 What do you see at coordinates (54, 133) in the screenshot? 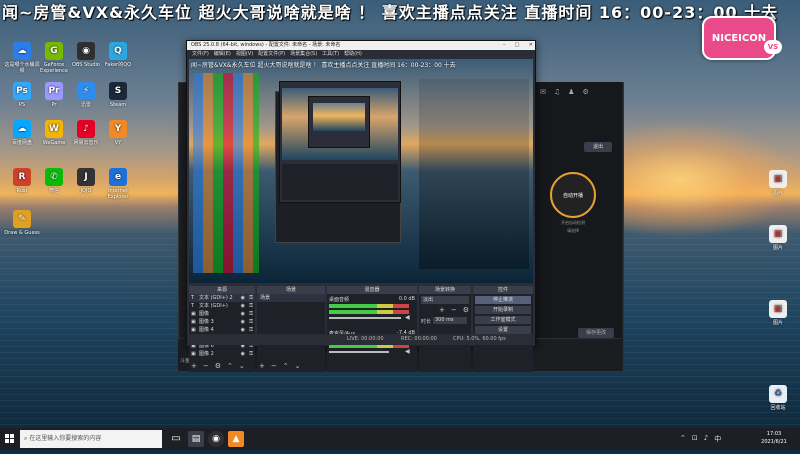
I see `desktop-icon: W WeGame` at bounding box center [54, 133].